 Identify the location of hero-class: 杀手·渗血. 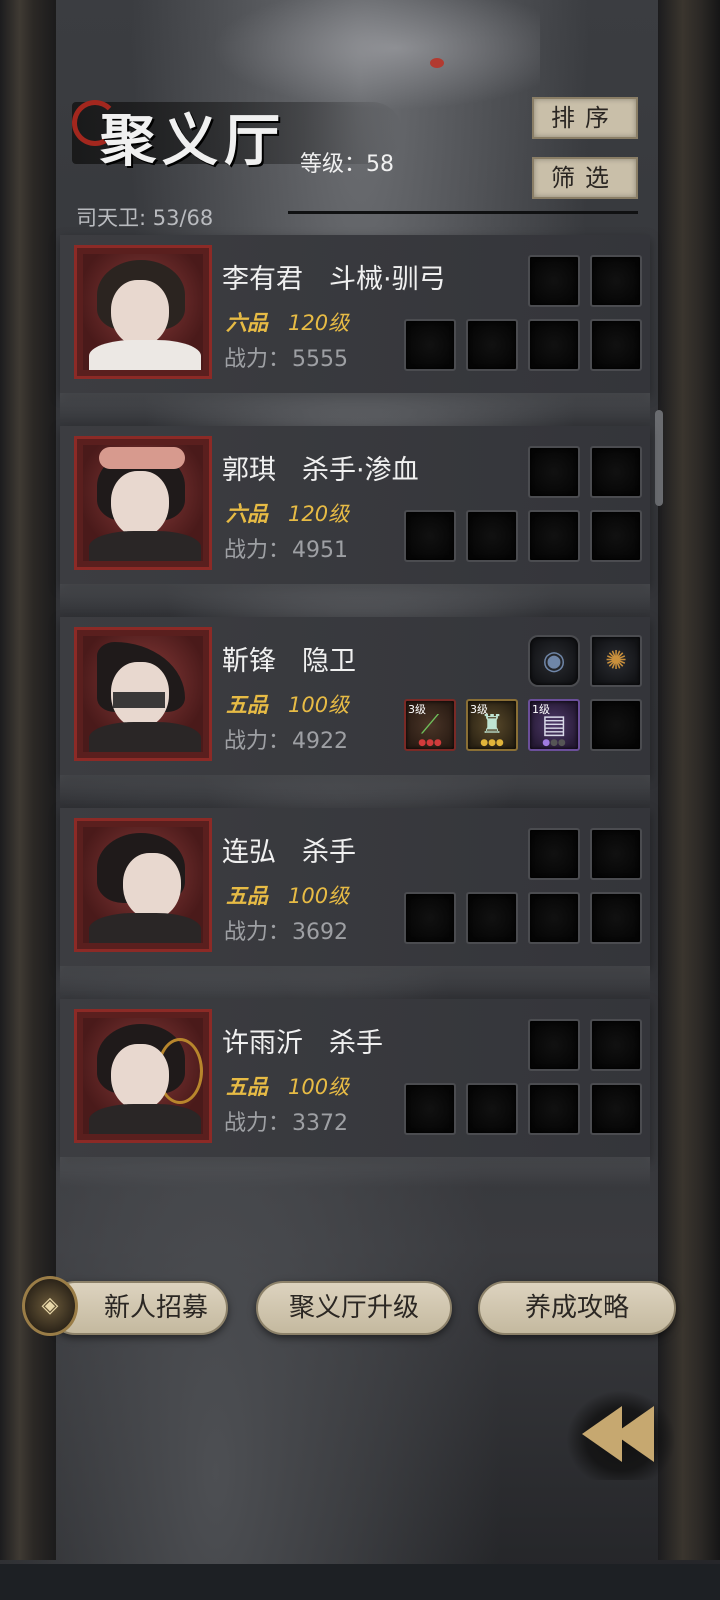
(360, 470).